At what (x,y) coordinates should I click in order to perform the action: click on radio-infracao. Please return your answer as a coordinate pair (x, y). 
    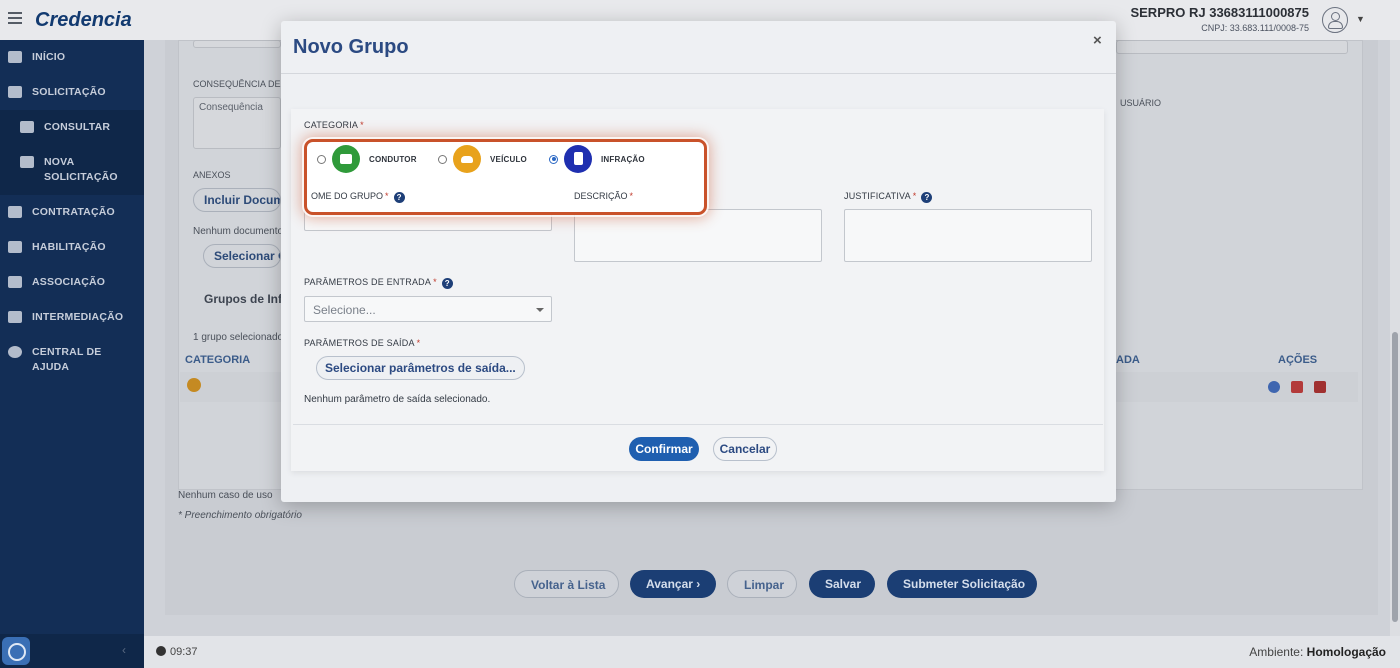
    Looking at the image, I should click on (553, 159).